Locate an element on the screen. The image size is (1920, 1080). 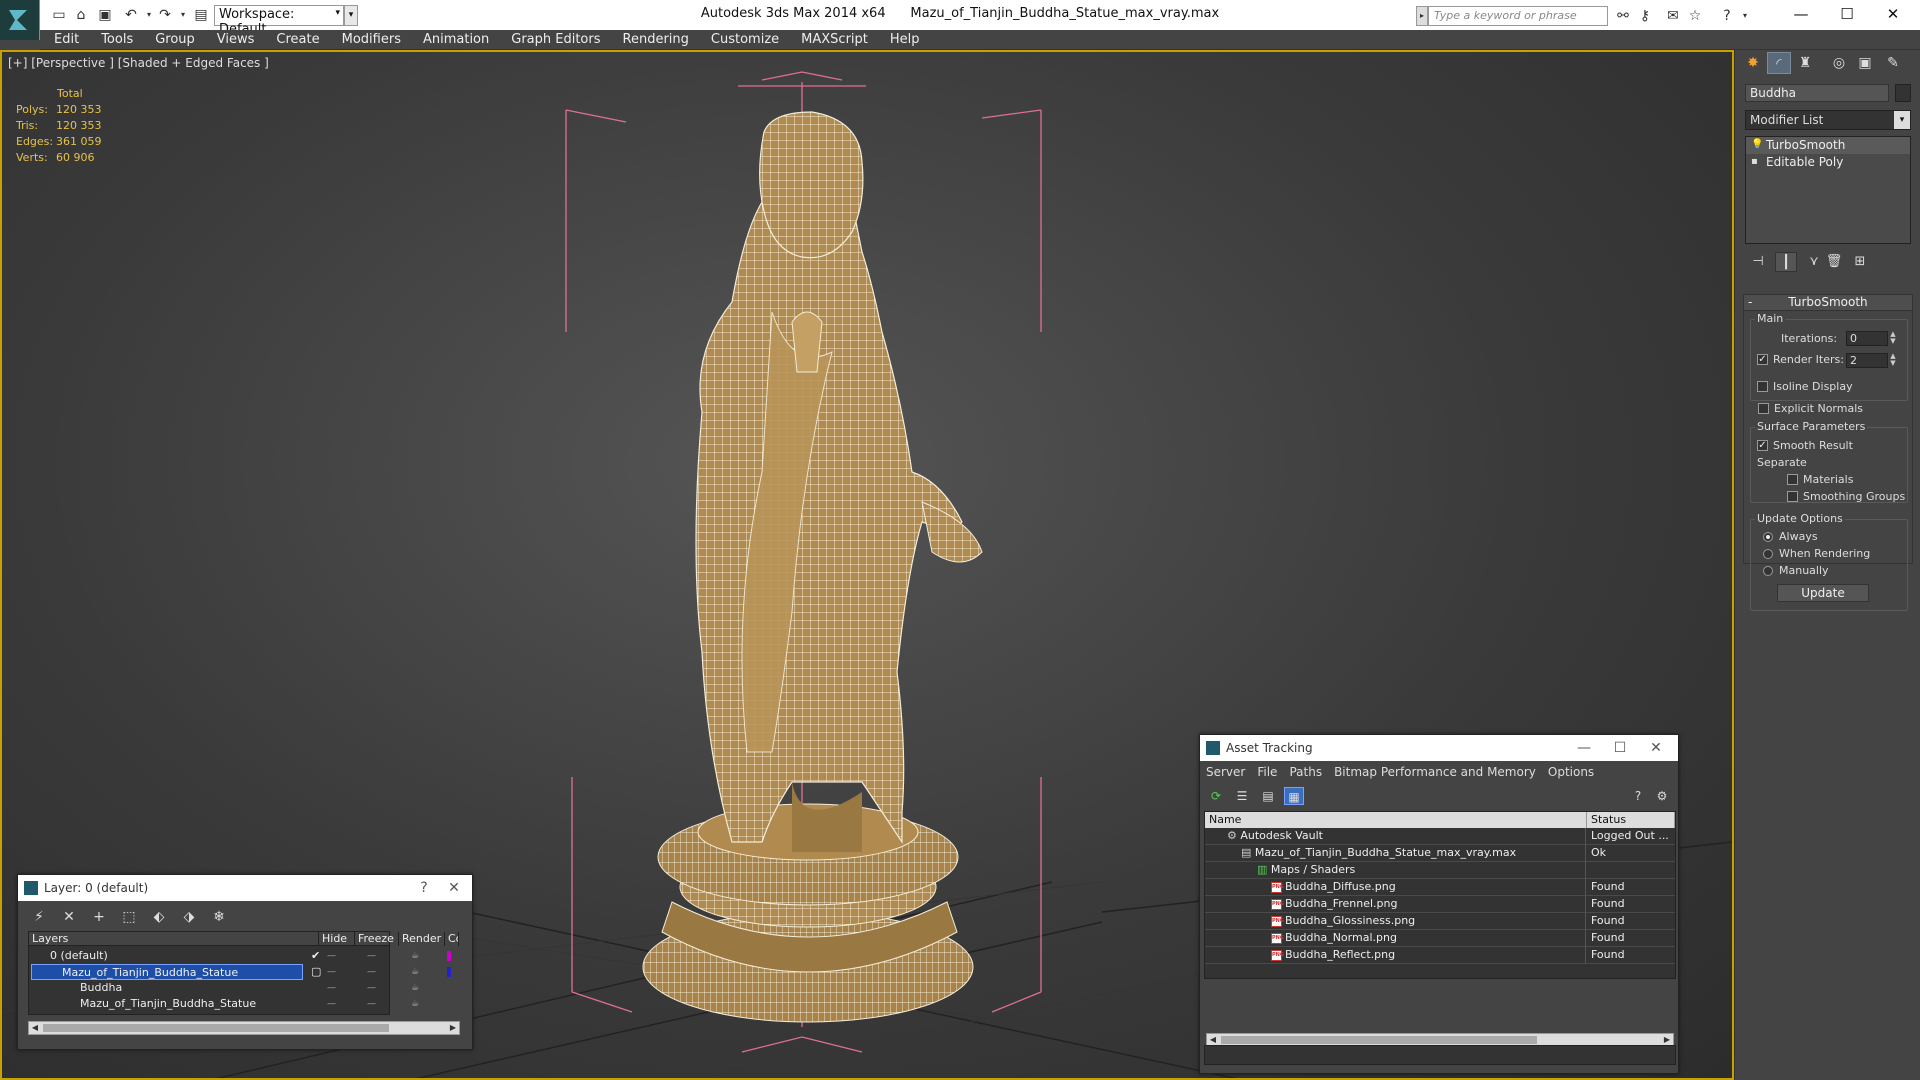
col-color: Cc is located at coordinates (452, 939).